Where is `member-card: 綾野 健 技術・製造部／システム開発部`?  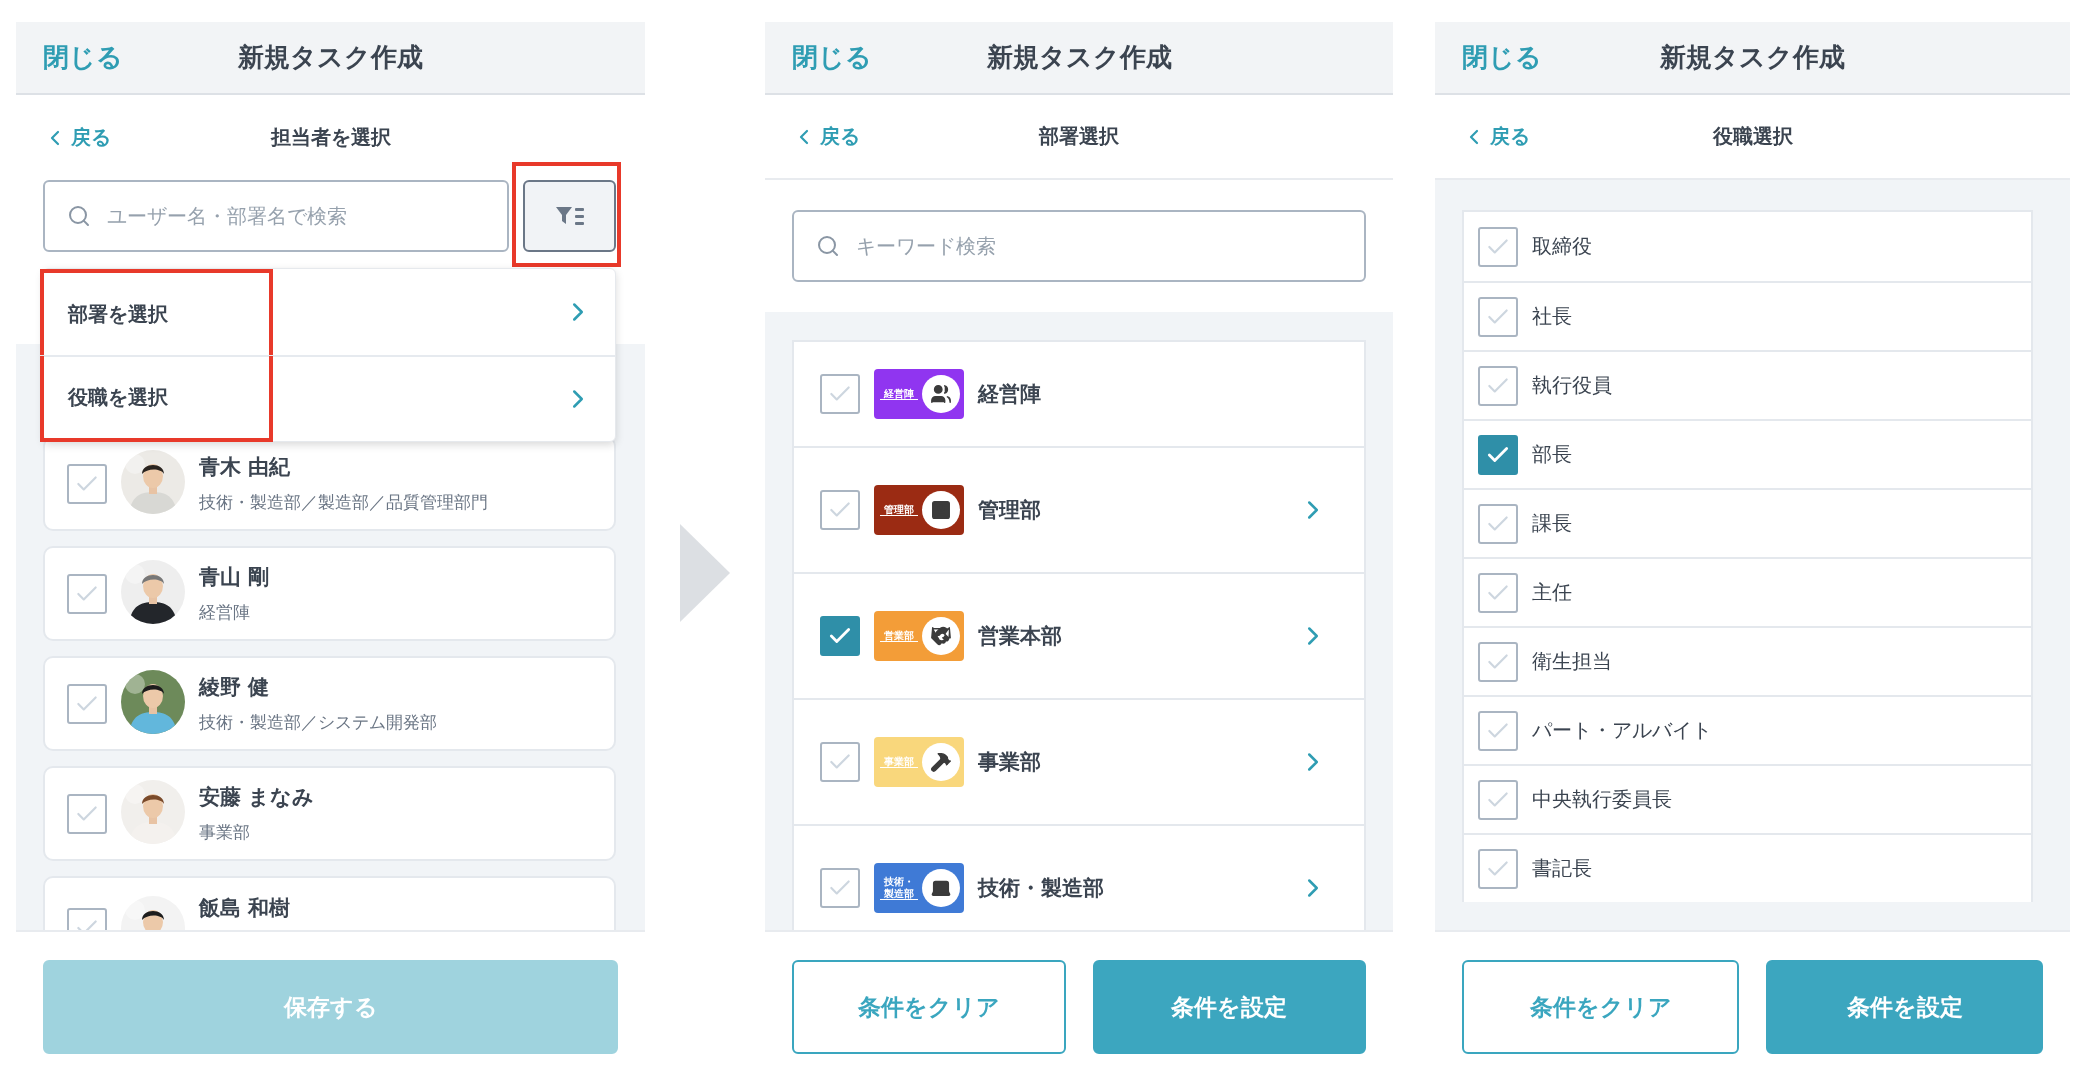
member-card: 綾野 健 技術・製造部／システム開発部 is located at coordinates (329, 703).